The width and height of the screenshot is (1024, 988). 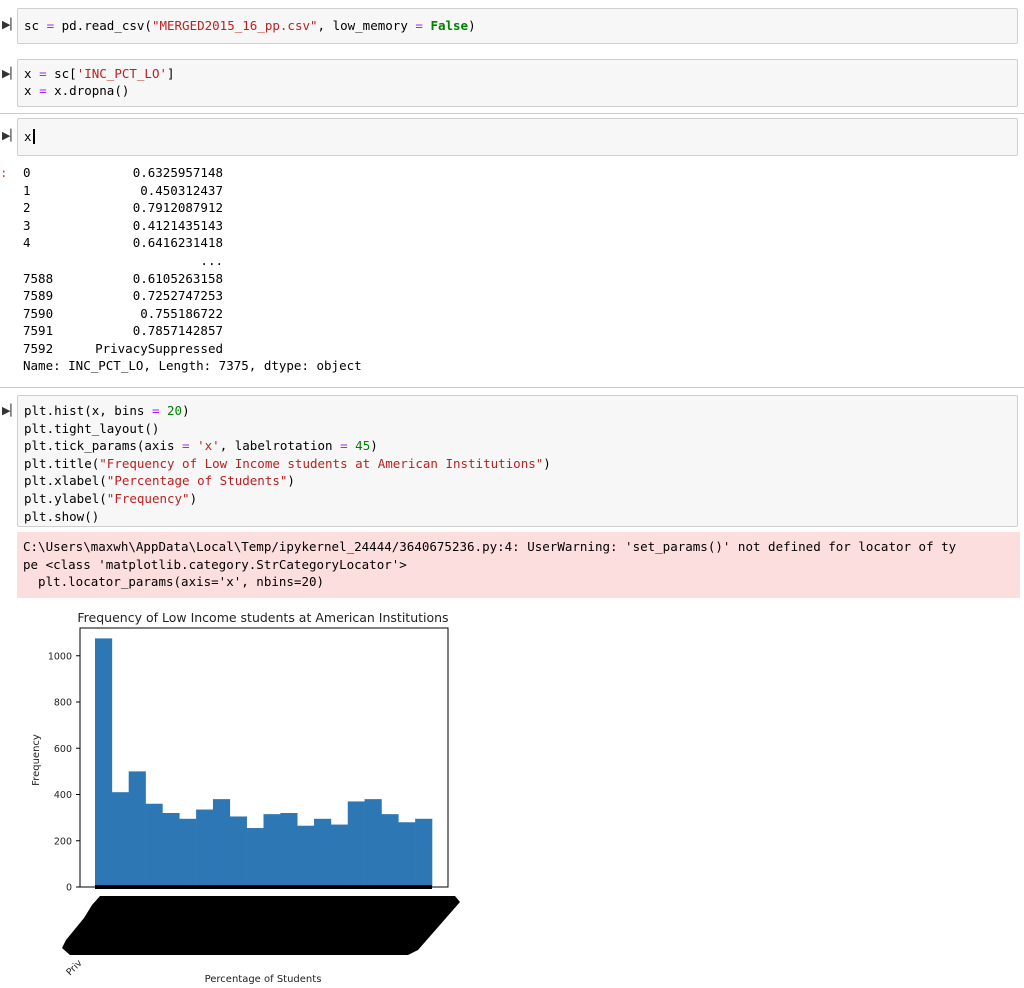 I want to click on series-value: 0.7912087912, so click(x=111, y=208).